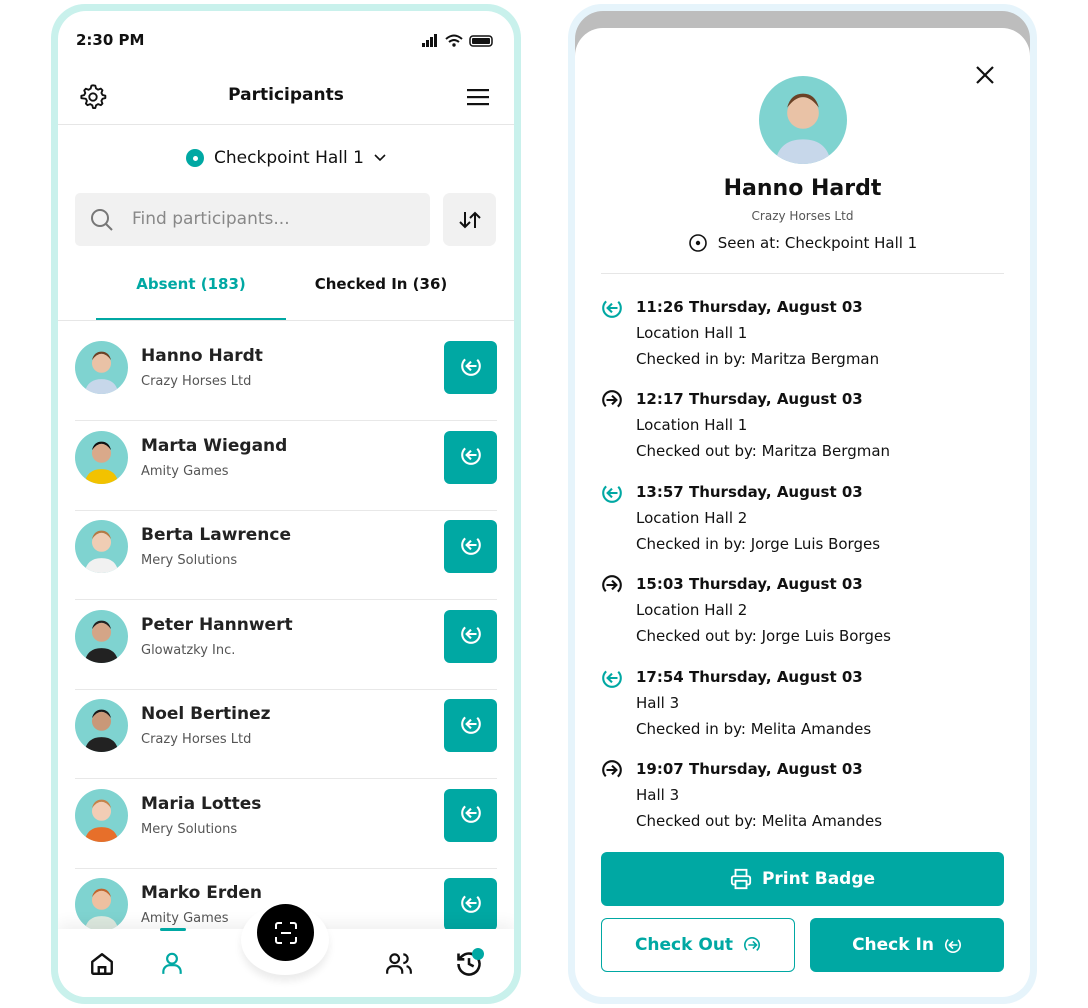  What do you see at coordinates (191, 284) in the screenshot?
I see `tab-absent: Absent (183)` at bounding box center [191, 284].